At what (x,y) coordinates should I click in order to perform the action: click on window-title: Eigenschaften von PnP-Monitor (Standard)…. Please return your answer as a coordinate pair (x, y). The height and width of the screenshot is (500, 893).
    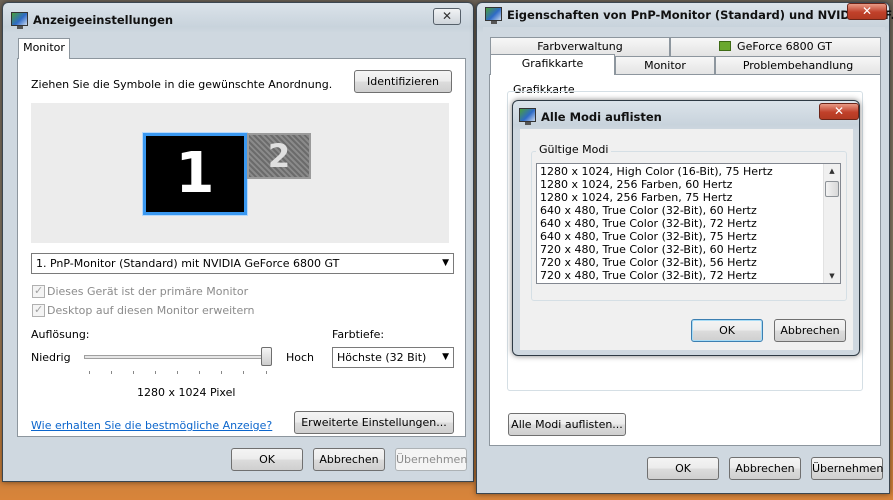
    Looking at the image, I should click on (700, 15).